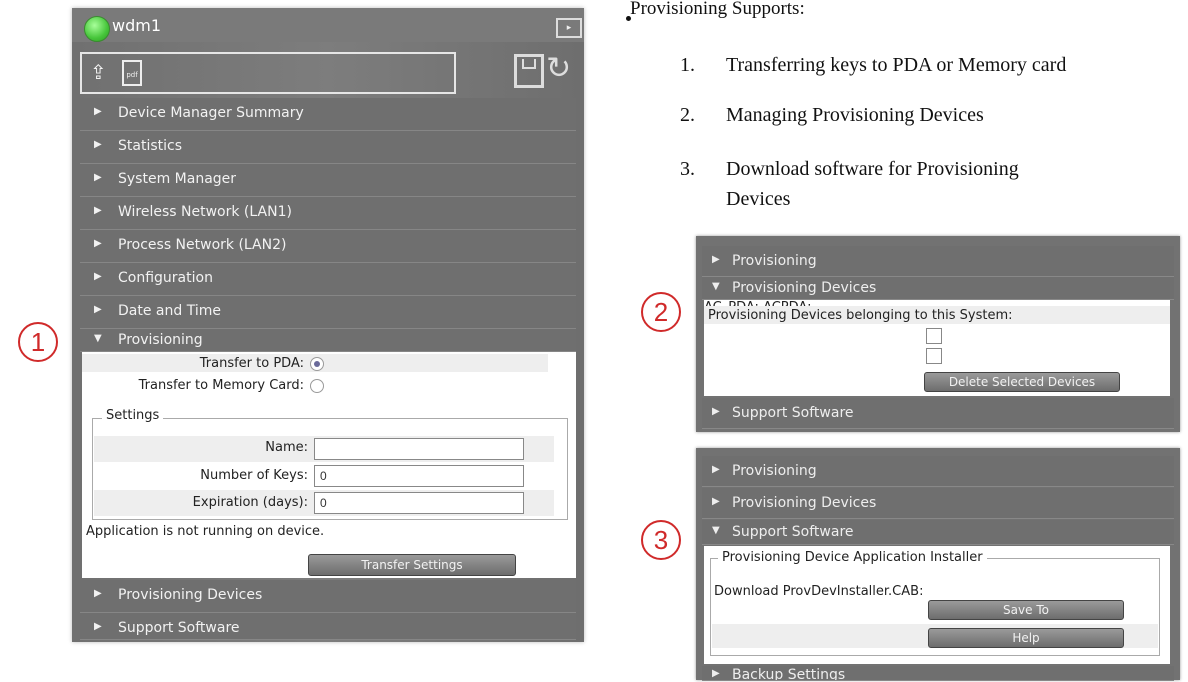 The image size is (1188, 682). Describe the element at coordinates (934, 336) in the screenshot. I see `device-checkbox-ac-pda` at that location.